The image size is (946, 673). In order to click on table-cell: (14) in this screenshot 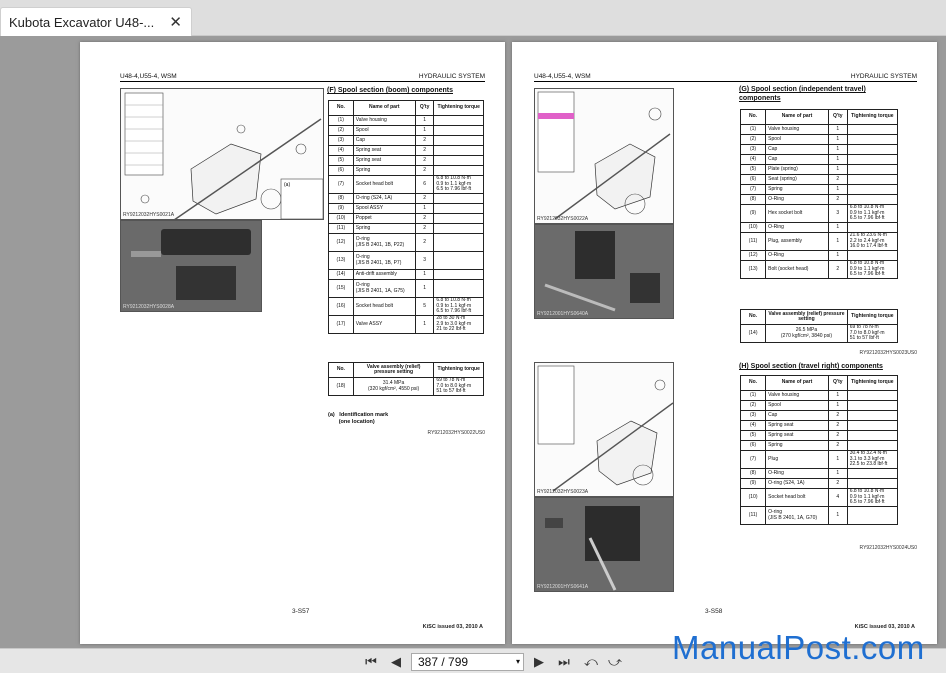, I will do `click(753, 333)`.